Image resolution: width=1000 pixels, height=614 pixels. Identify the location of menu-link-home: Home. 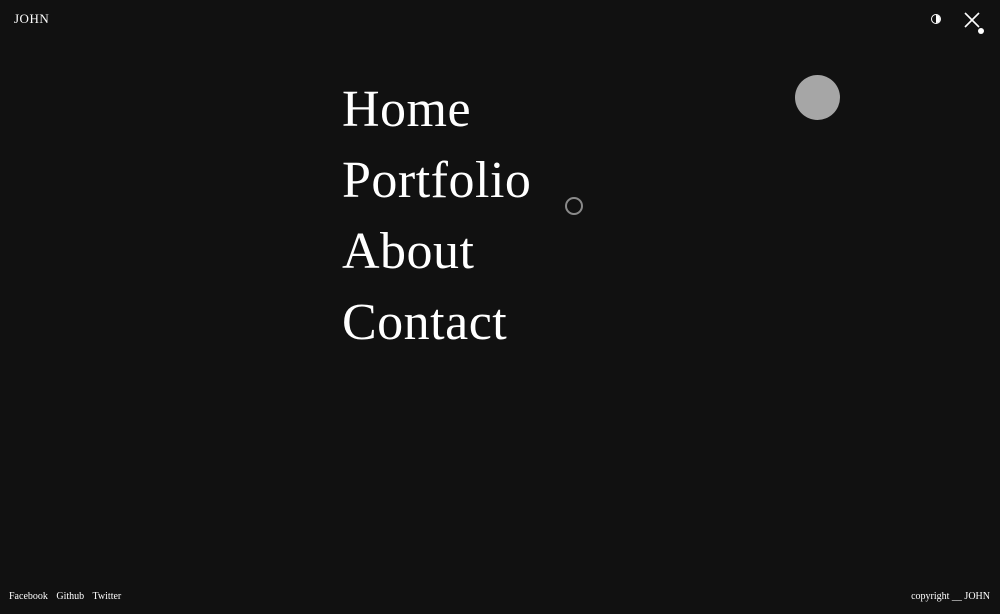
(406, 109).